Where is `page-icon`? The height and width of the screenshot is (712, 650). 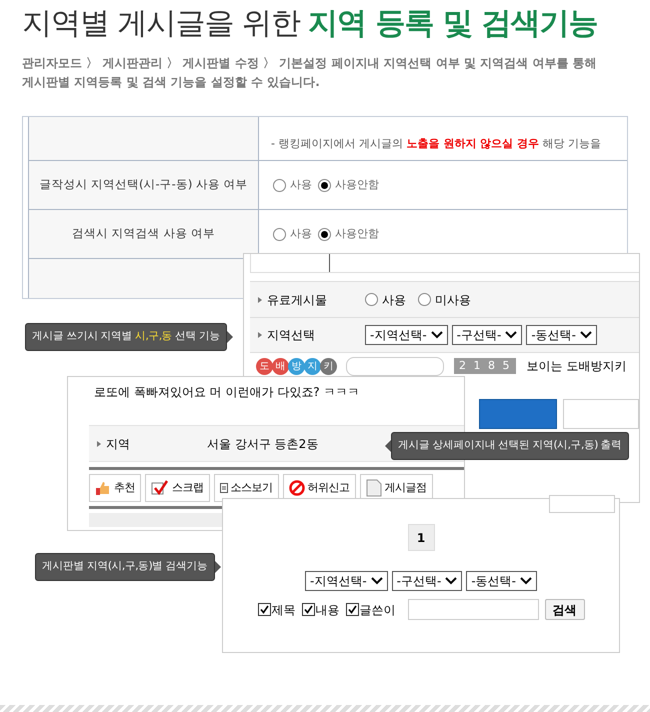 page-icon is located at coordinates (374, 488).